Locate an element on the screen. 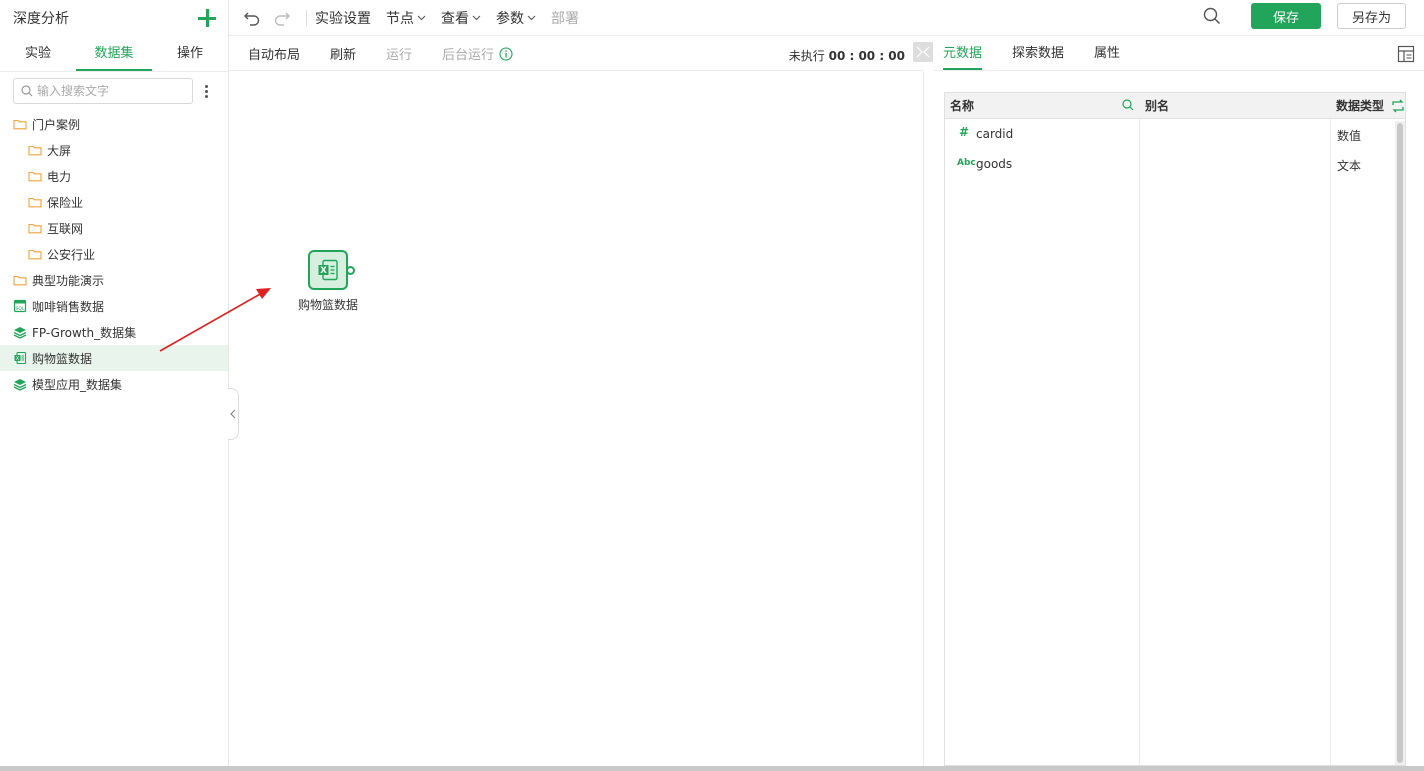 The height and width of the screenshot is (771, 1424). tree-dataset-coffee: SQL 咖啡销售数据 is located at coordinates (114, 306).